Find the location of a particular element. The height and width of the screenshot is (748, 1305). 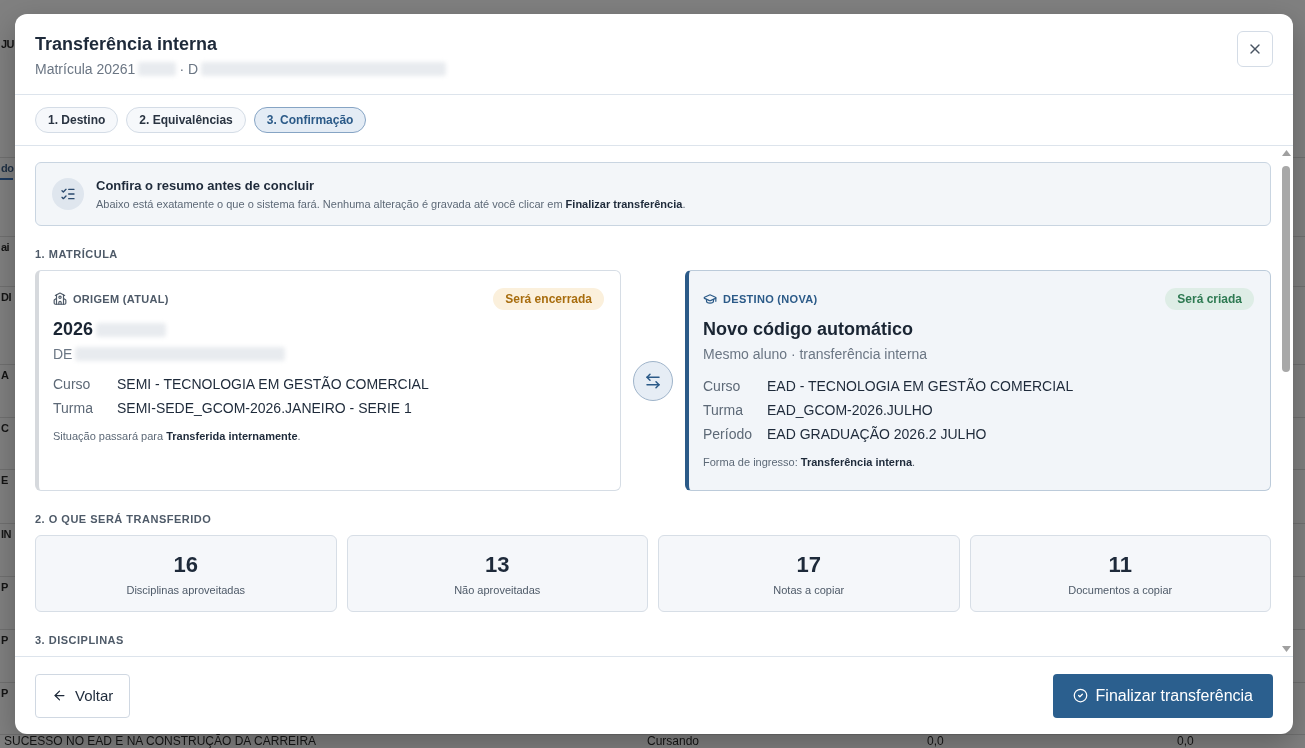

status-badge: Será encerrada is located at coordinates (548, 299).